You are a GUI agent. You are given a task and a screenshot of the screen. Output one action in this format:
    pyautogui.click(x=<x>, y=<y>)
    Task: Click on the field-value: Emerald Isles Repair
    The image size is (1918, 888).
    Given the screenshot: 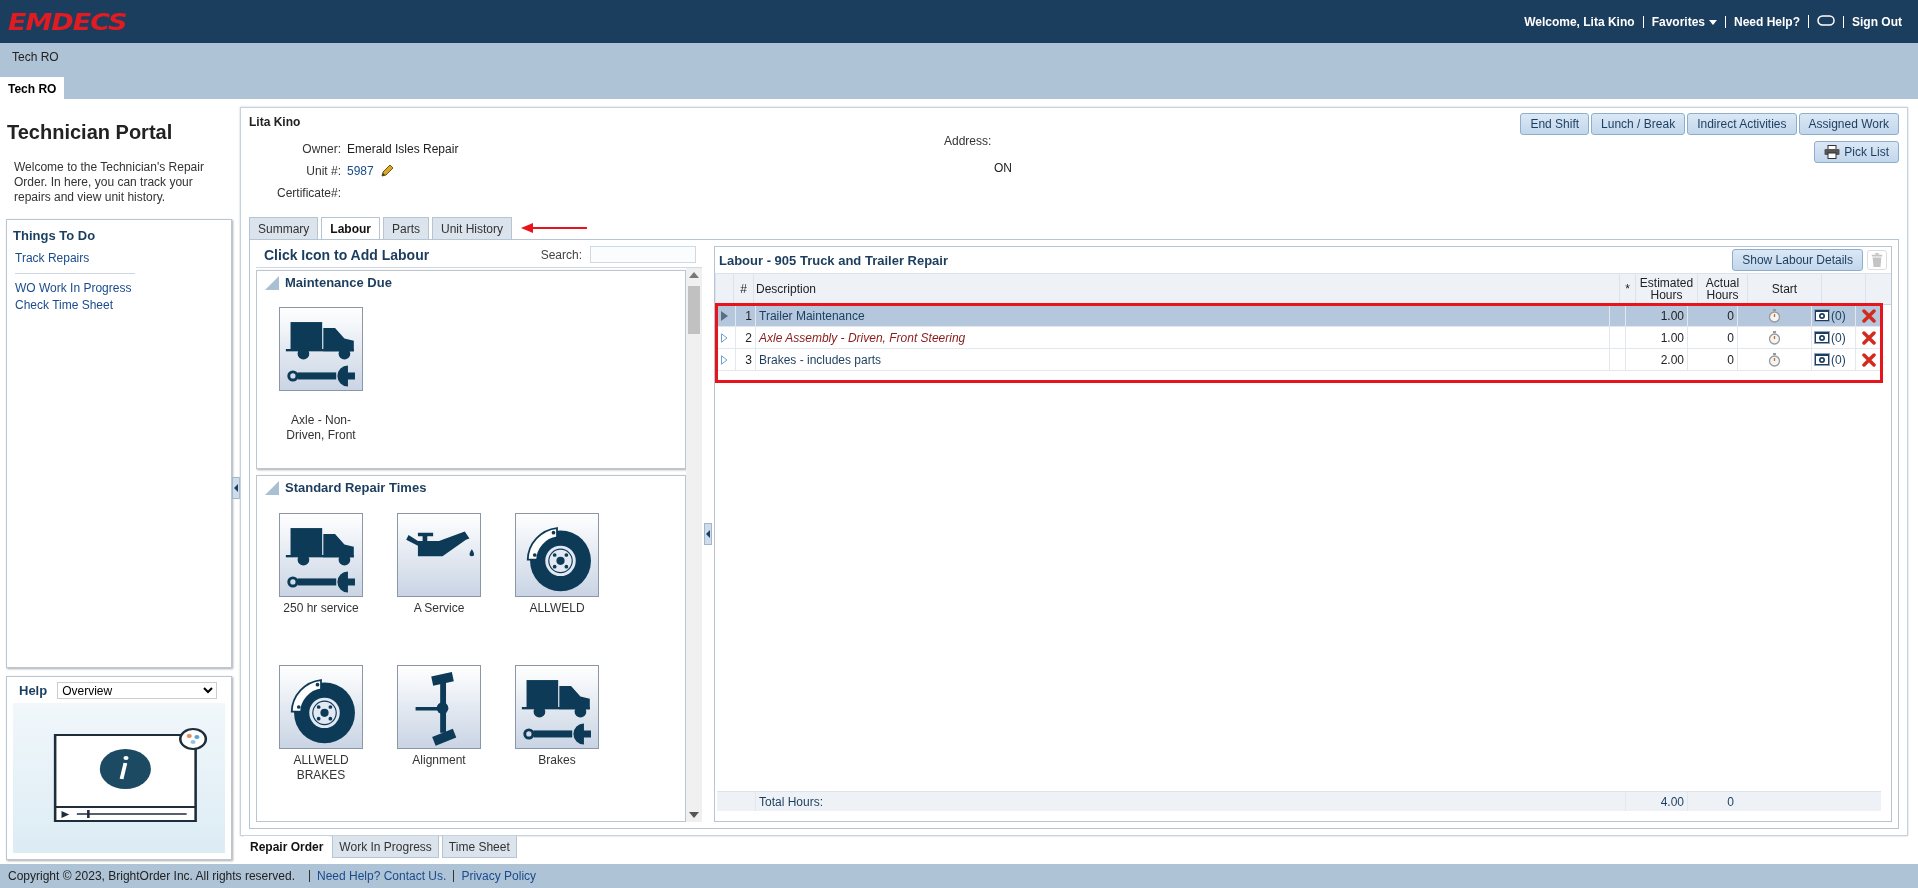 What is the action you would take?
    pyautogui.click(x=403, y=149)
    